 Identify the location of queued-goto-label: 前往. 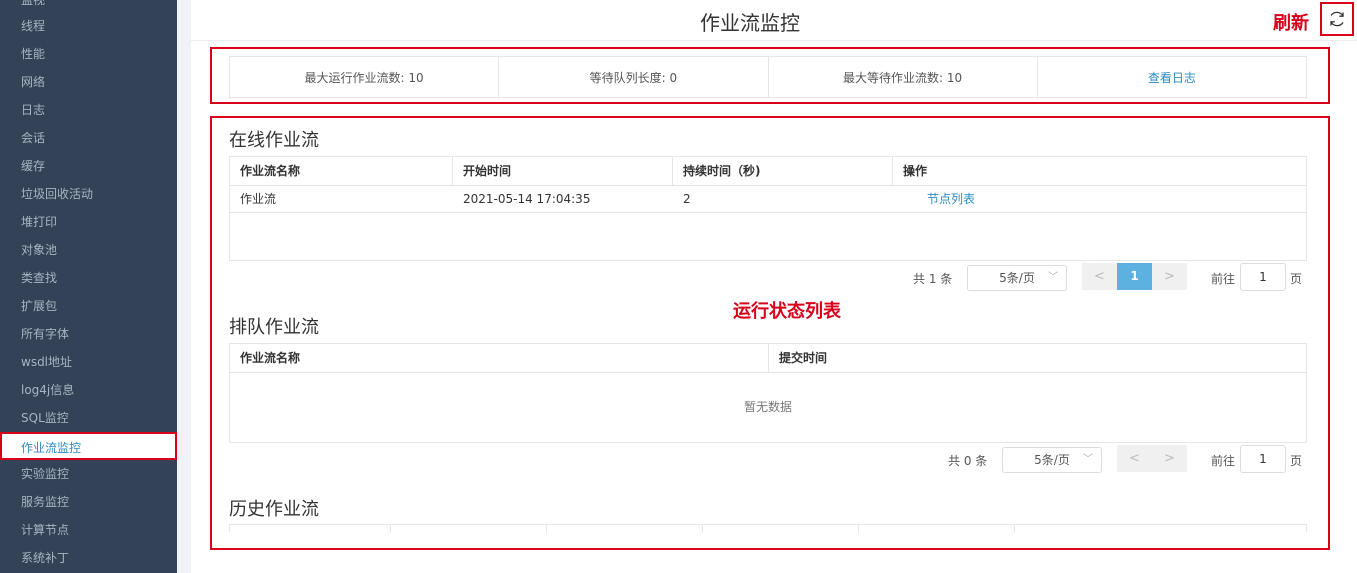
(1223, 461).